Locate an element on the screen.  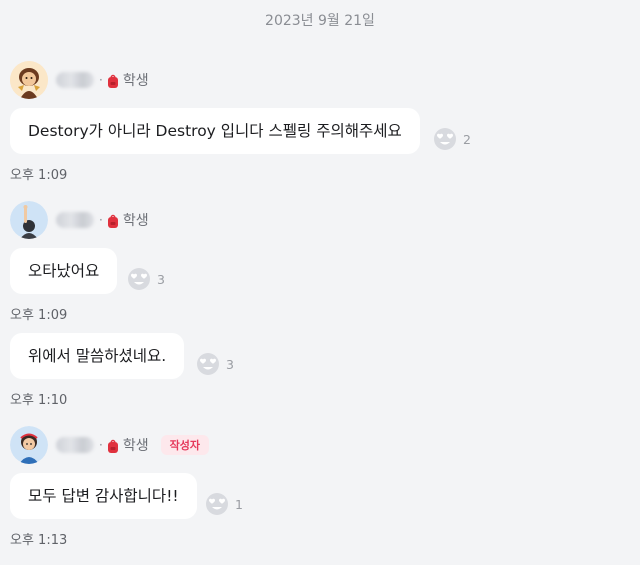
author-badge: 작성자 is located at coordinates (184, 445).